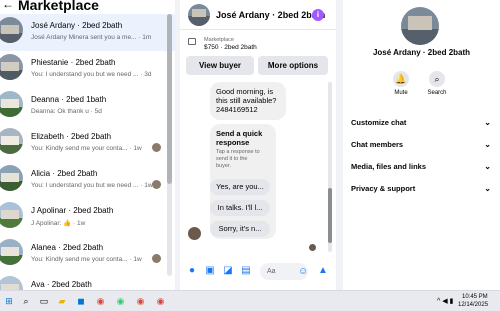 The image size is (500, 311). I want to click on section-privacy: Privacy & support ⌄, so click(421, 188).